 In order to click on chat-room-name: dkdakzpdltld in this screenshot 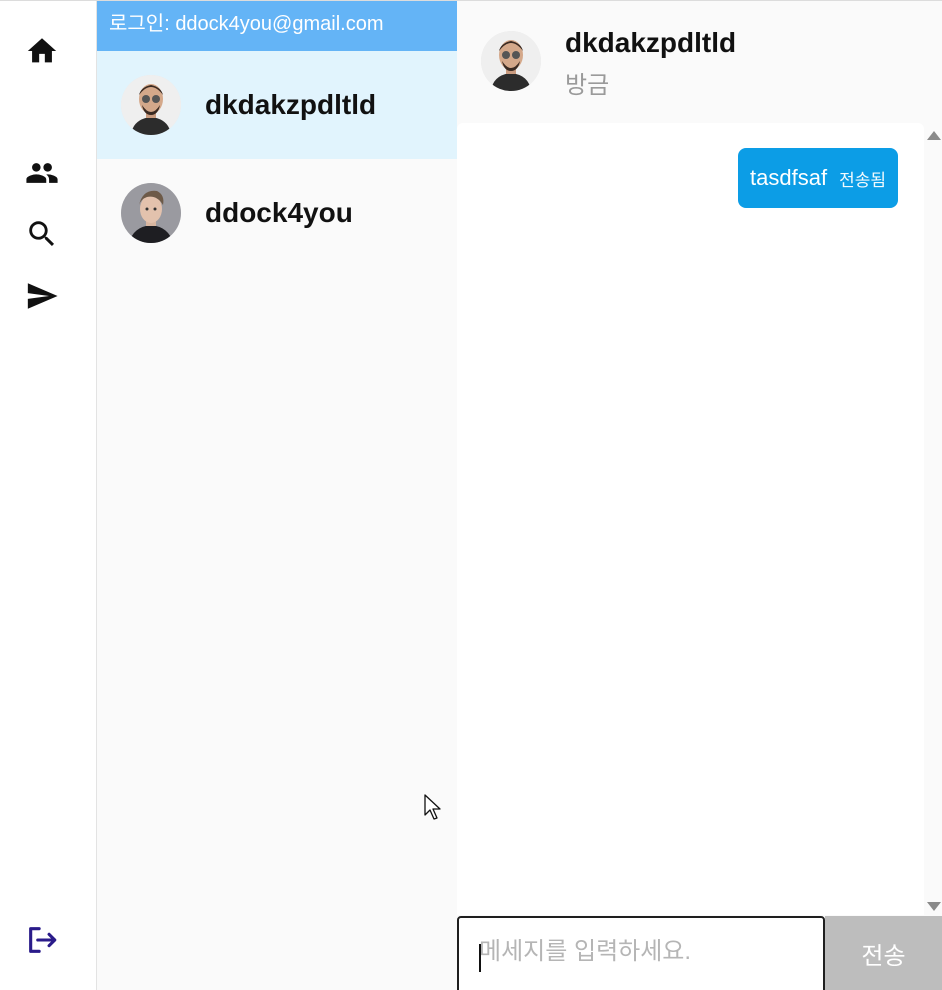, I will do `click(291, 104)`.